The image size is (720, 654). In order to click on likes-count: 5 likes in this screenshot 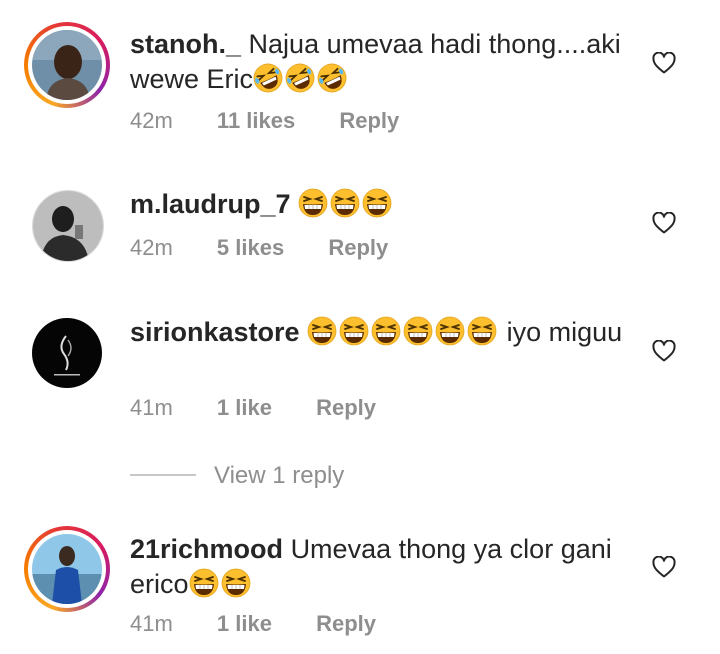, I will do `click(250, 247)`.